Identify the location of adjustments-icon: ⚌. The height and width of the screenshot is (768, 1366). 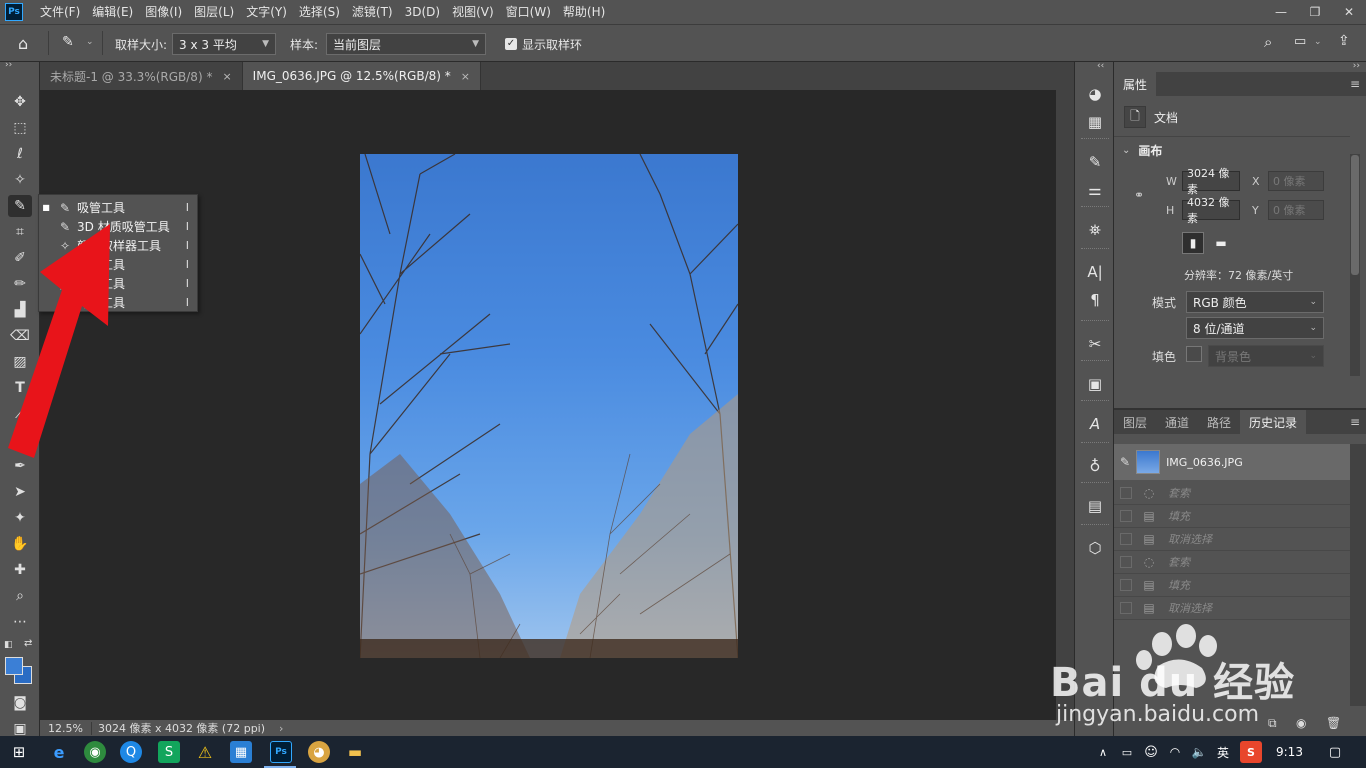
(1095, 190).